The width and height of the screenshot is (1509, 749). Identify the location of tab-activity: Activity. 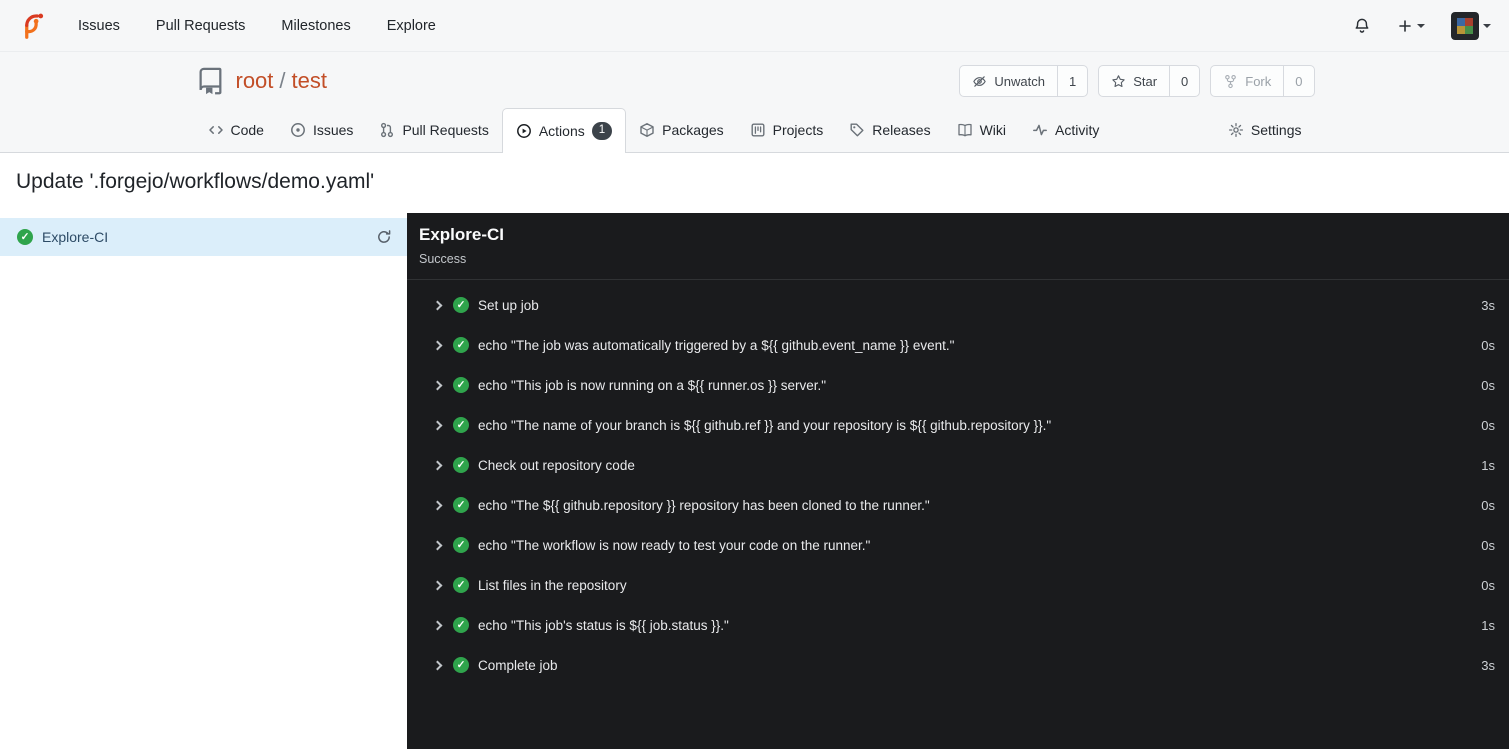
(1065, 130).